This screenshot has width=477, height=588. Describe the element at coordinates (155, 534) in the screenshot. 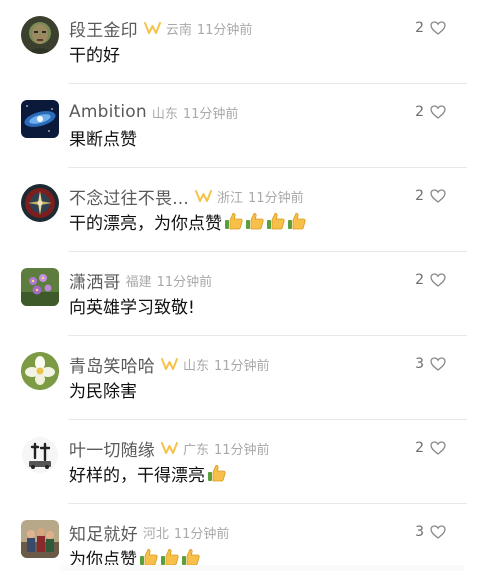

I see `location: 河北` at that location.